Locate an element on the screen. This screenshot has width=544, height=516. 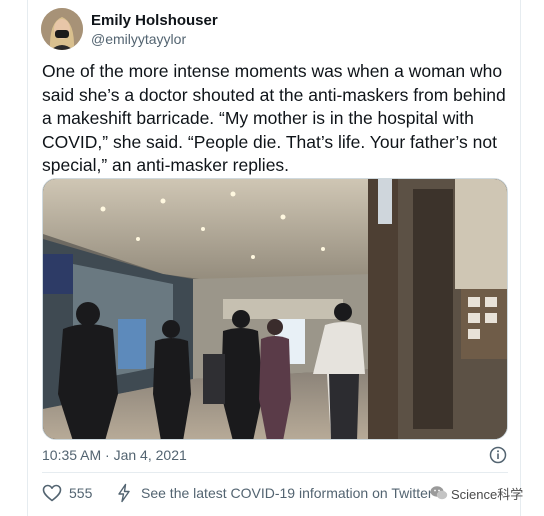
author-handle: @emilyytayylor is located at coordinates (138, 39).